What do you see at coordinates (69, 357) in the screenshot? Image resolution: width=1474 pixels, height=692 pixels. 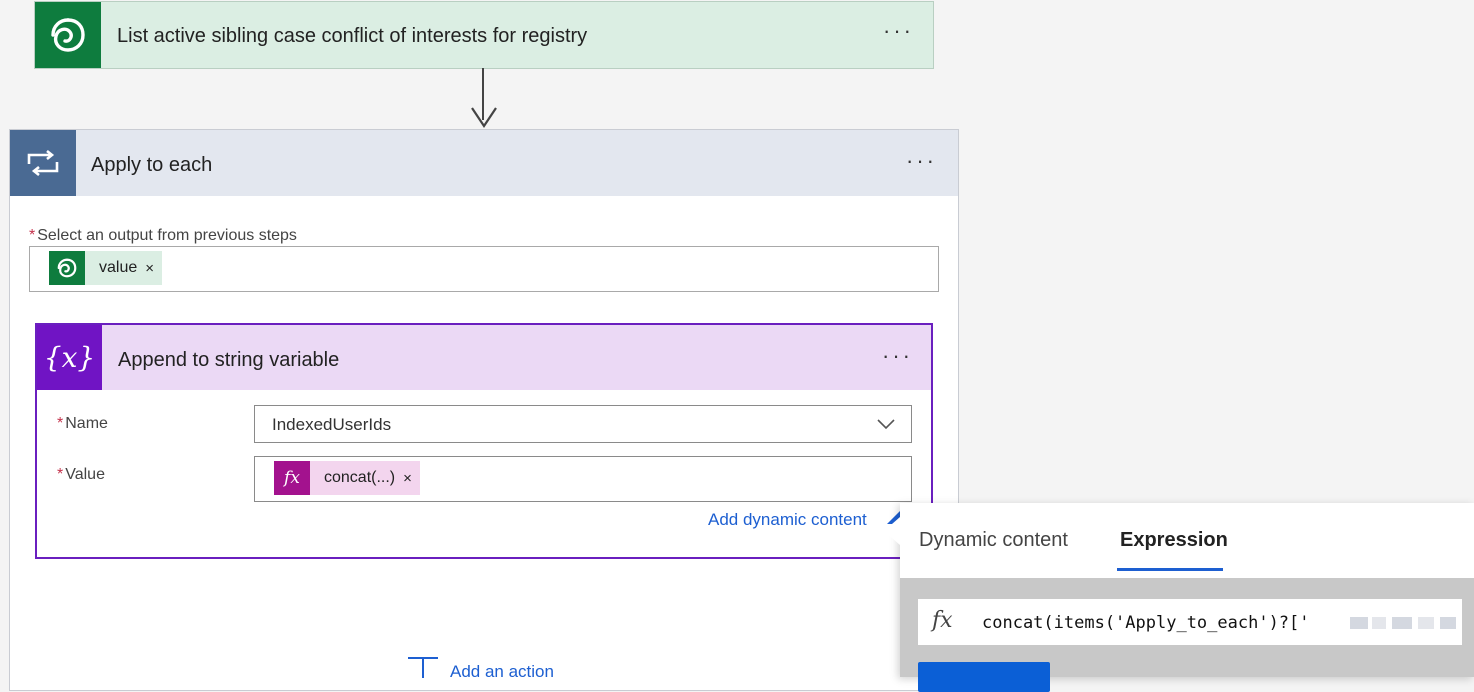 I see `variable-icon: {x}` at bounding box center [69, 357].